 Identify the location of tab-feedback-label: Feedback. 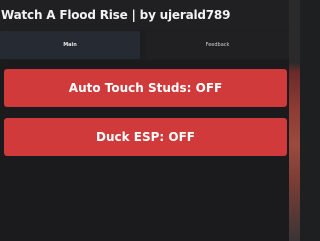
(217, 45).